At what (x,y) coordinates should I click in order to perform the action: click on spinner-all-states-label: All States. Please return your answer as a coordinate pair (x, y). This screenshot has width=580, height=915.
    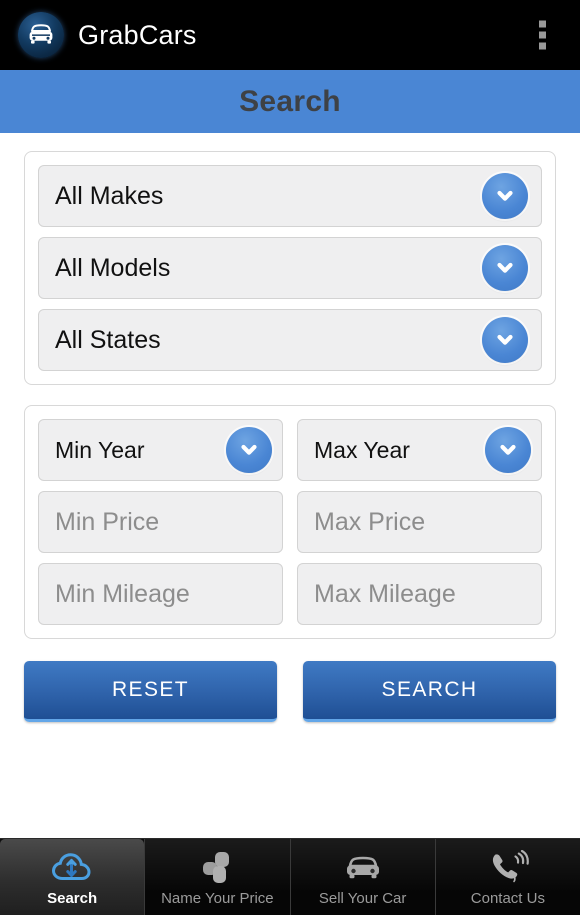
    Looking at the image, I should click on (108, 339).